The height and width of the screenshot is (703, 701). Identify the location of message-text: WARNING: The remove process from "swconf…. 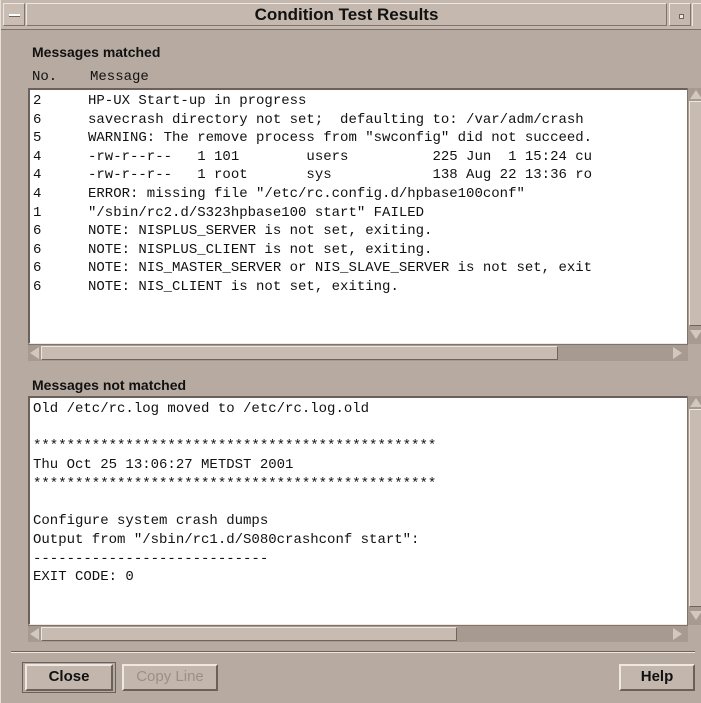
(340, 138).